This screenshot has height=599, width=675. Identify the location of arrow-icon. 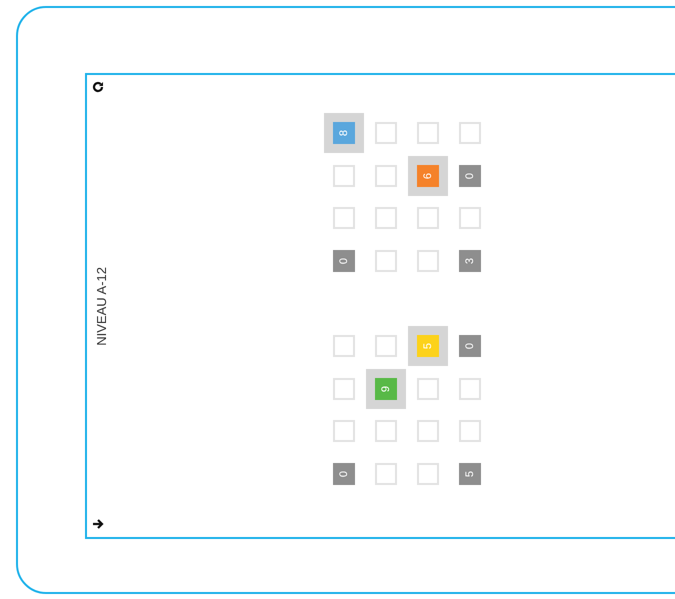
(98, 523).